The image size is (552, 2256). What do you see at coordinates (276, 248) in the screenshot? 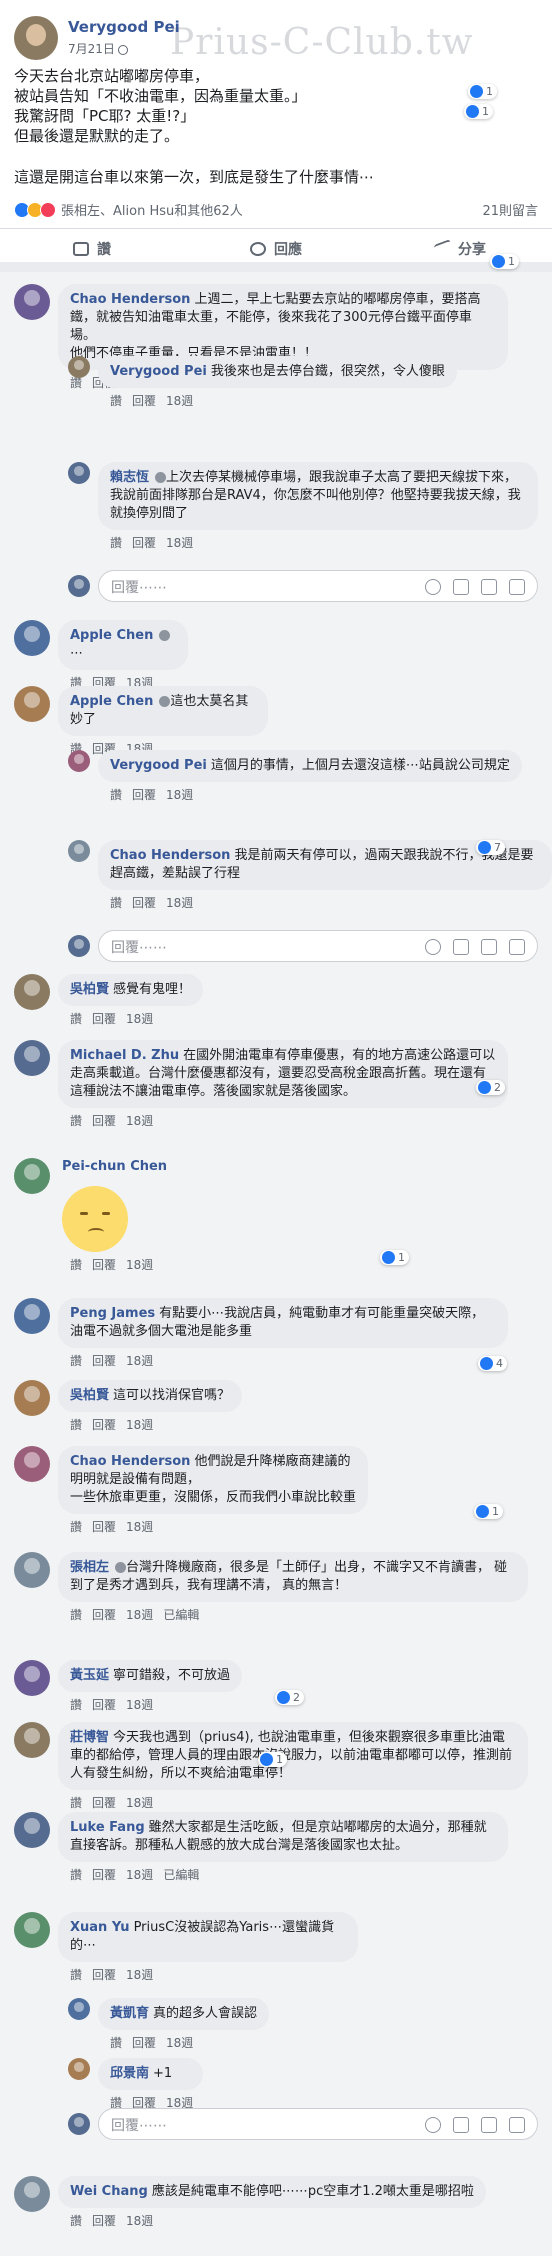
I see `comment-button: 回應` at bounding box center [276, 248].